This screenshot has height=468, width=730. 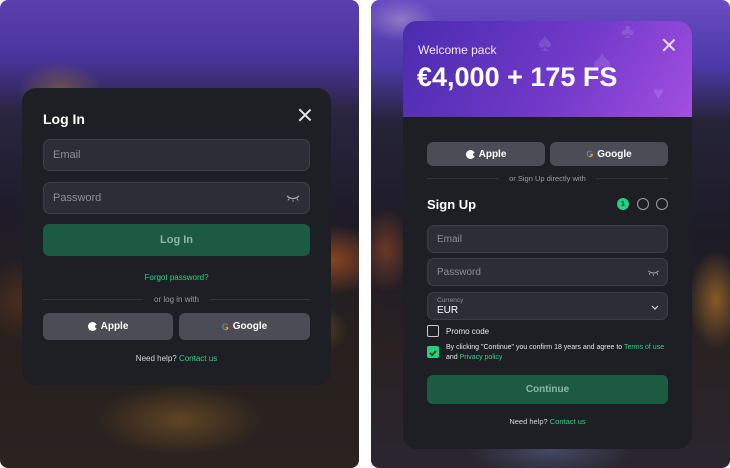 I want to click on spade-icon: ♠, so click(x=545, y=42).